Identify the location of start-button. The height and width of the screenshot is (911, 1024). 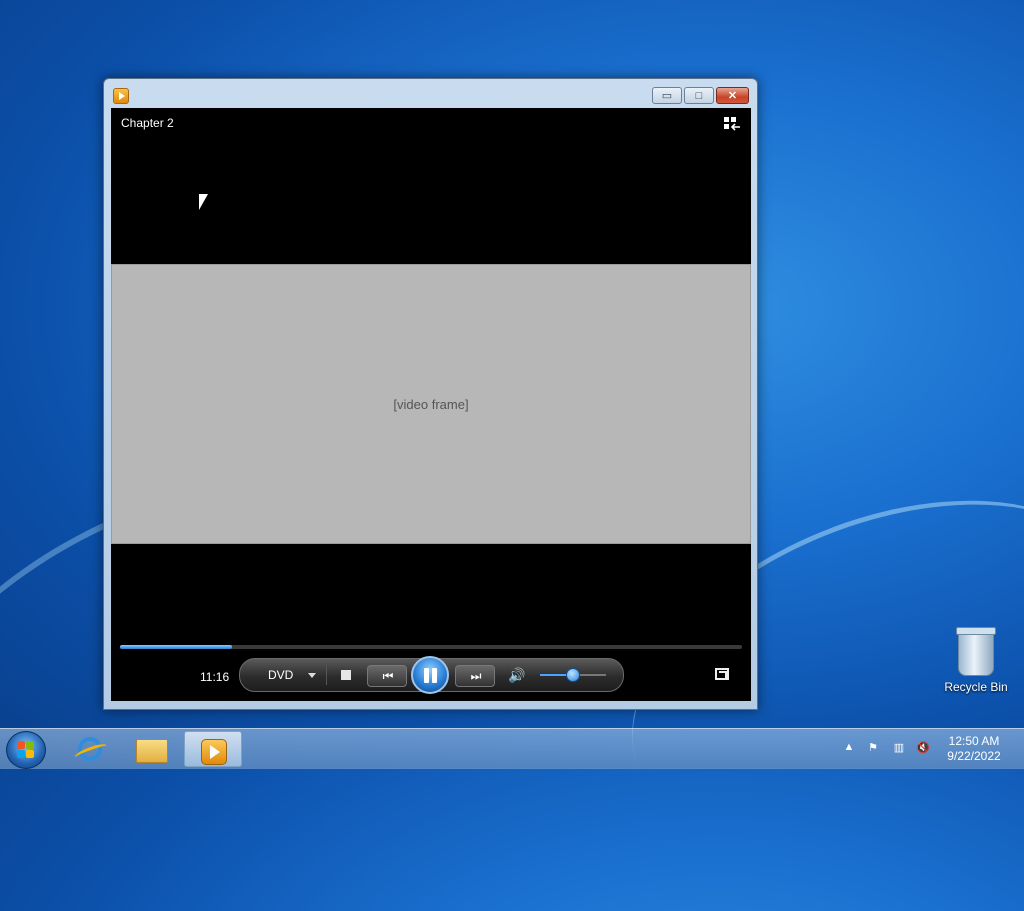
(26, 750).